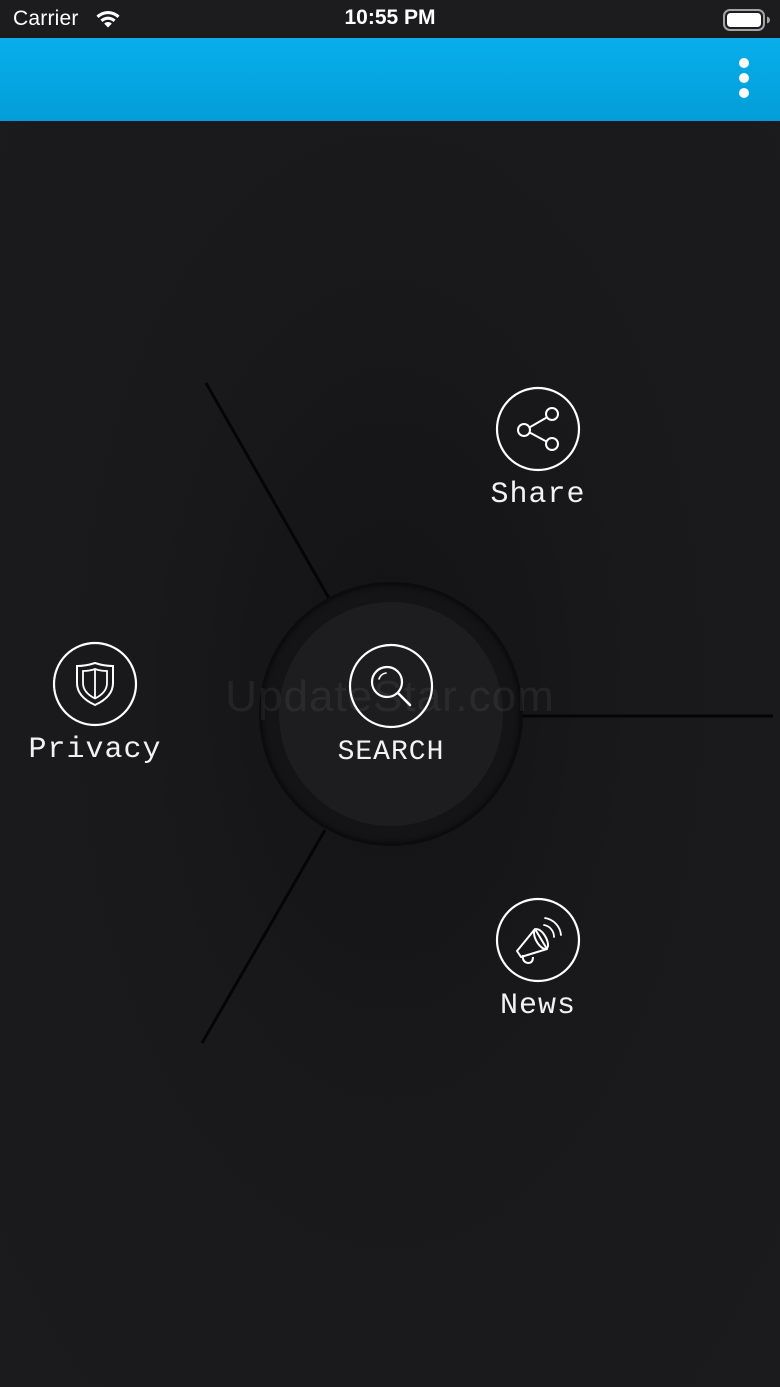 This screenshot has height=1387, width=780. I want to click on share-button: Share, so click(538, 449).